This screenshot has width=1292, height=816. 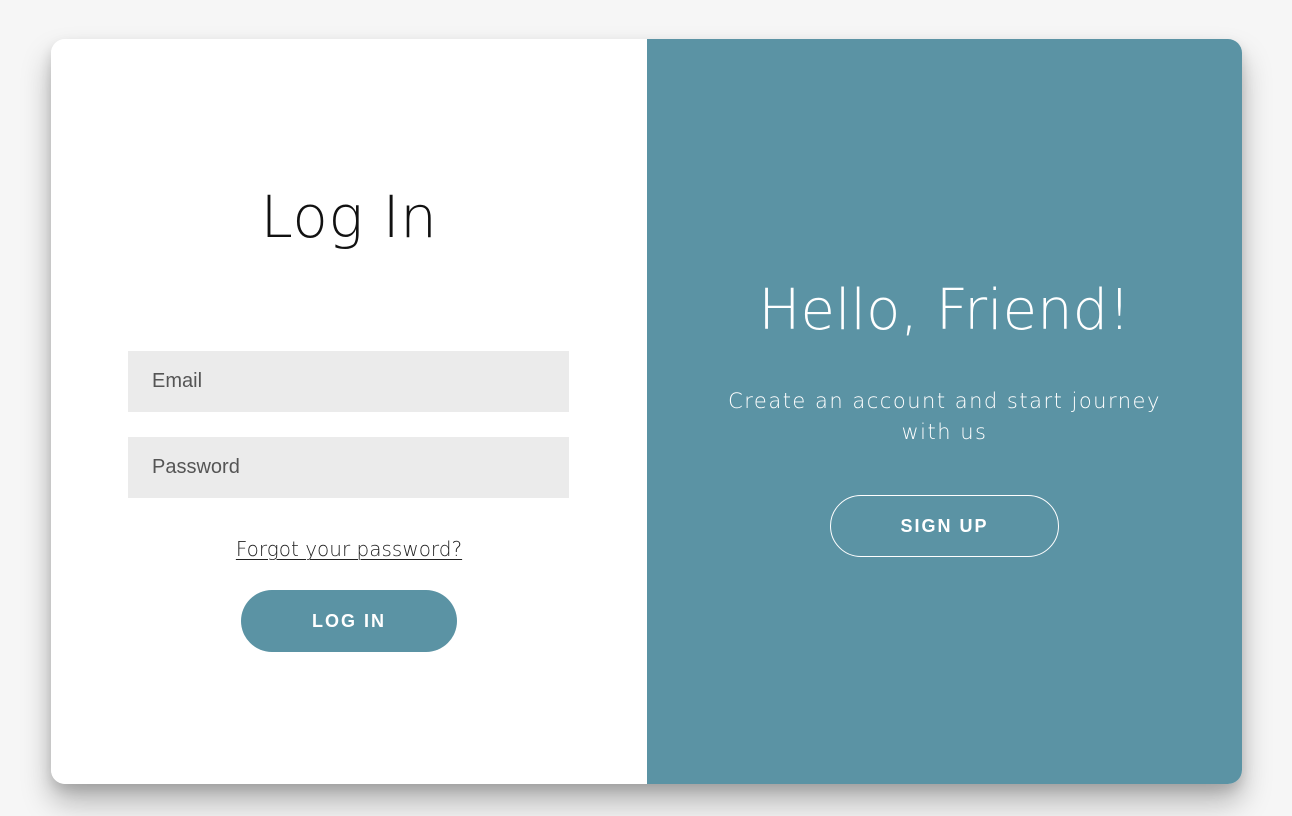 What do you see at coordinates (349, 217) in the screenshot?
I see `login-title: Log In` at bounding box center [349, 217].